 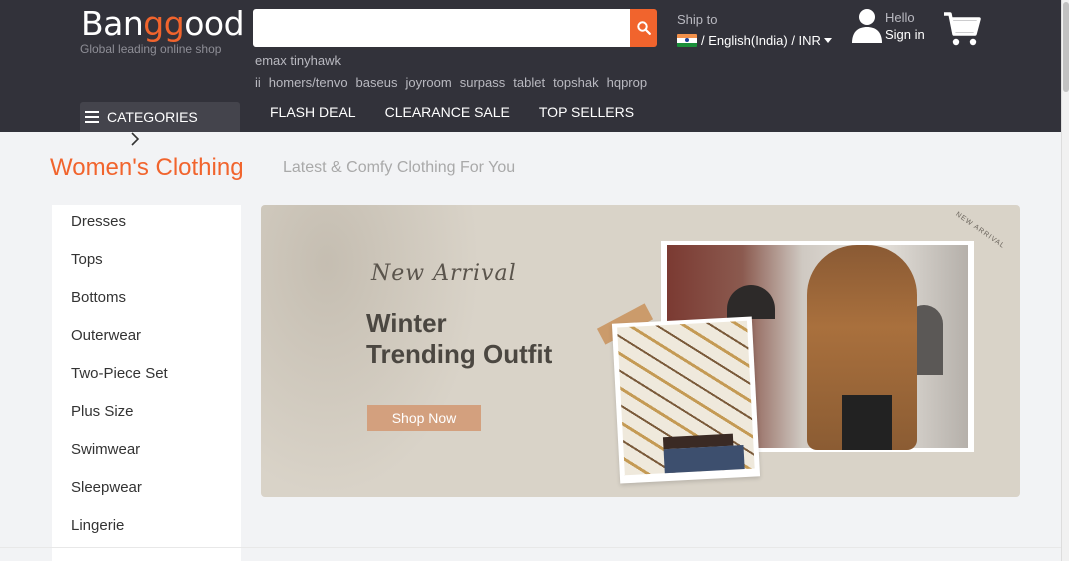 I want to click on caret-down-icon, so click(x=827, y=40).